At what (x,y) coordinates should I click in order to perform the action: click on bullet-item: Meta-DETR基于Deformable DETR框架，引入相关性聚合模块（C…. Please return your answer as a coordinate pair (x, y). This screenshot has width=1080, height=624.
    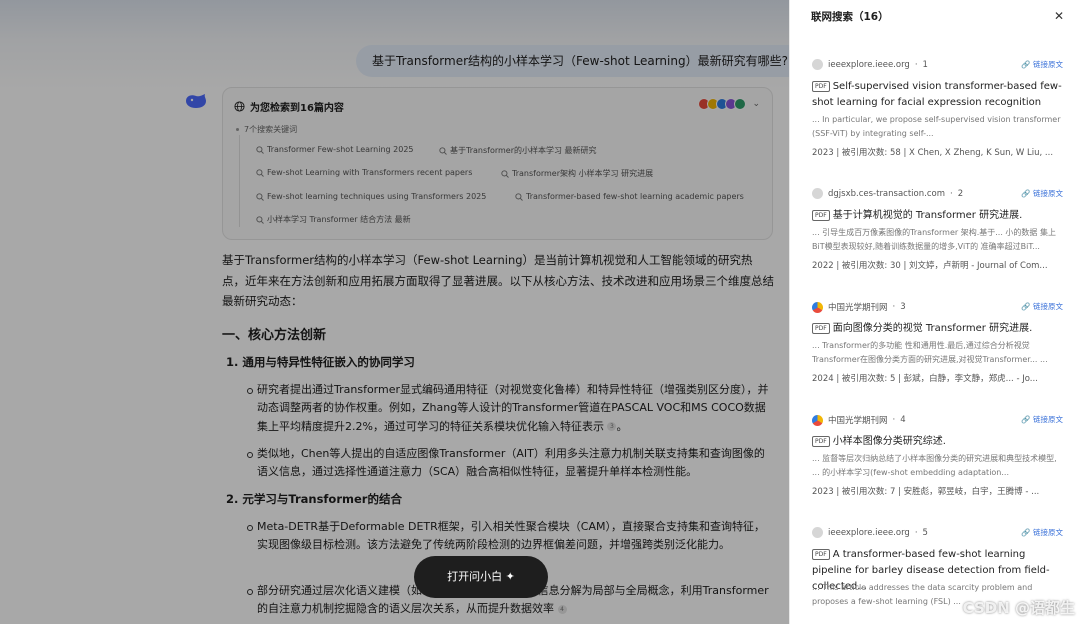
    Looking at the image, I should click on (510, 536).